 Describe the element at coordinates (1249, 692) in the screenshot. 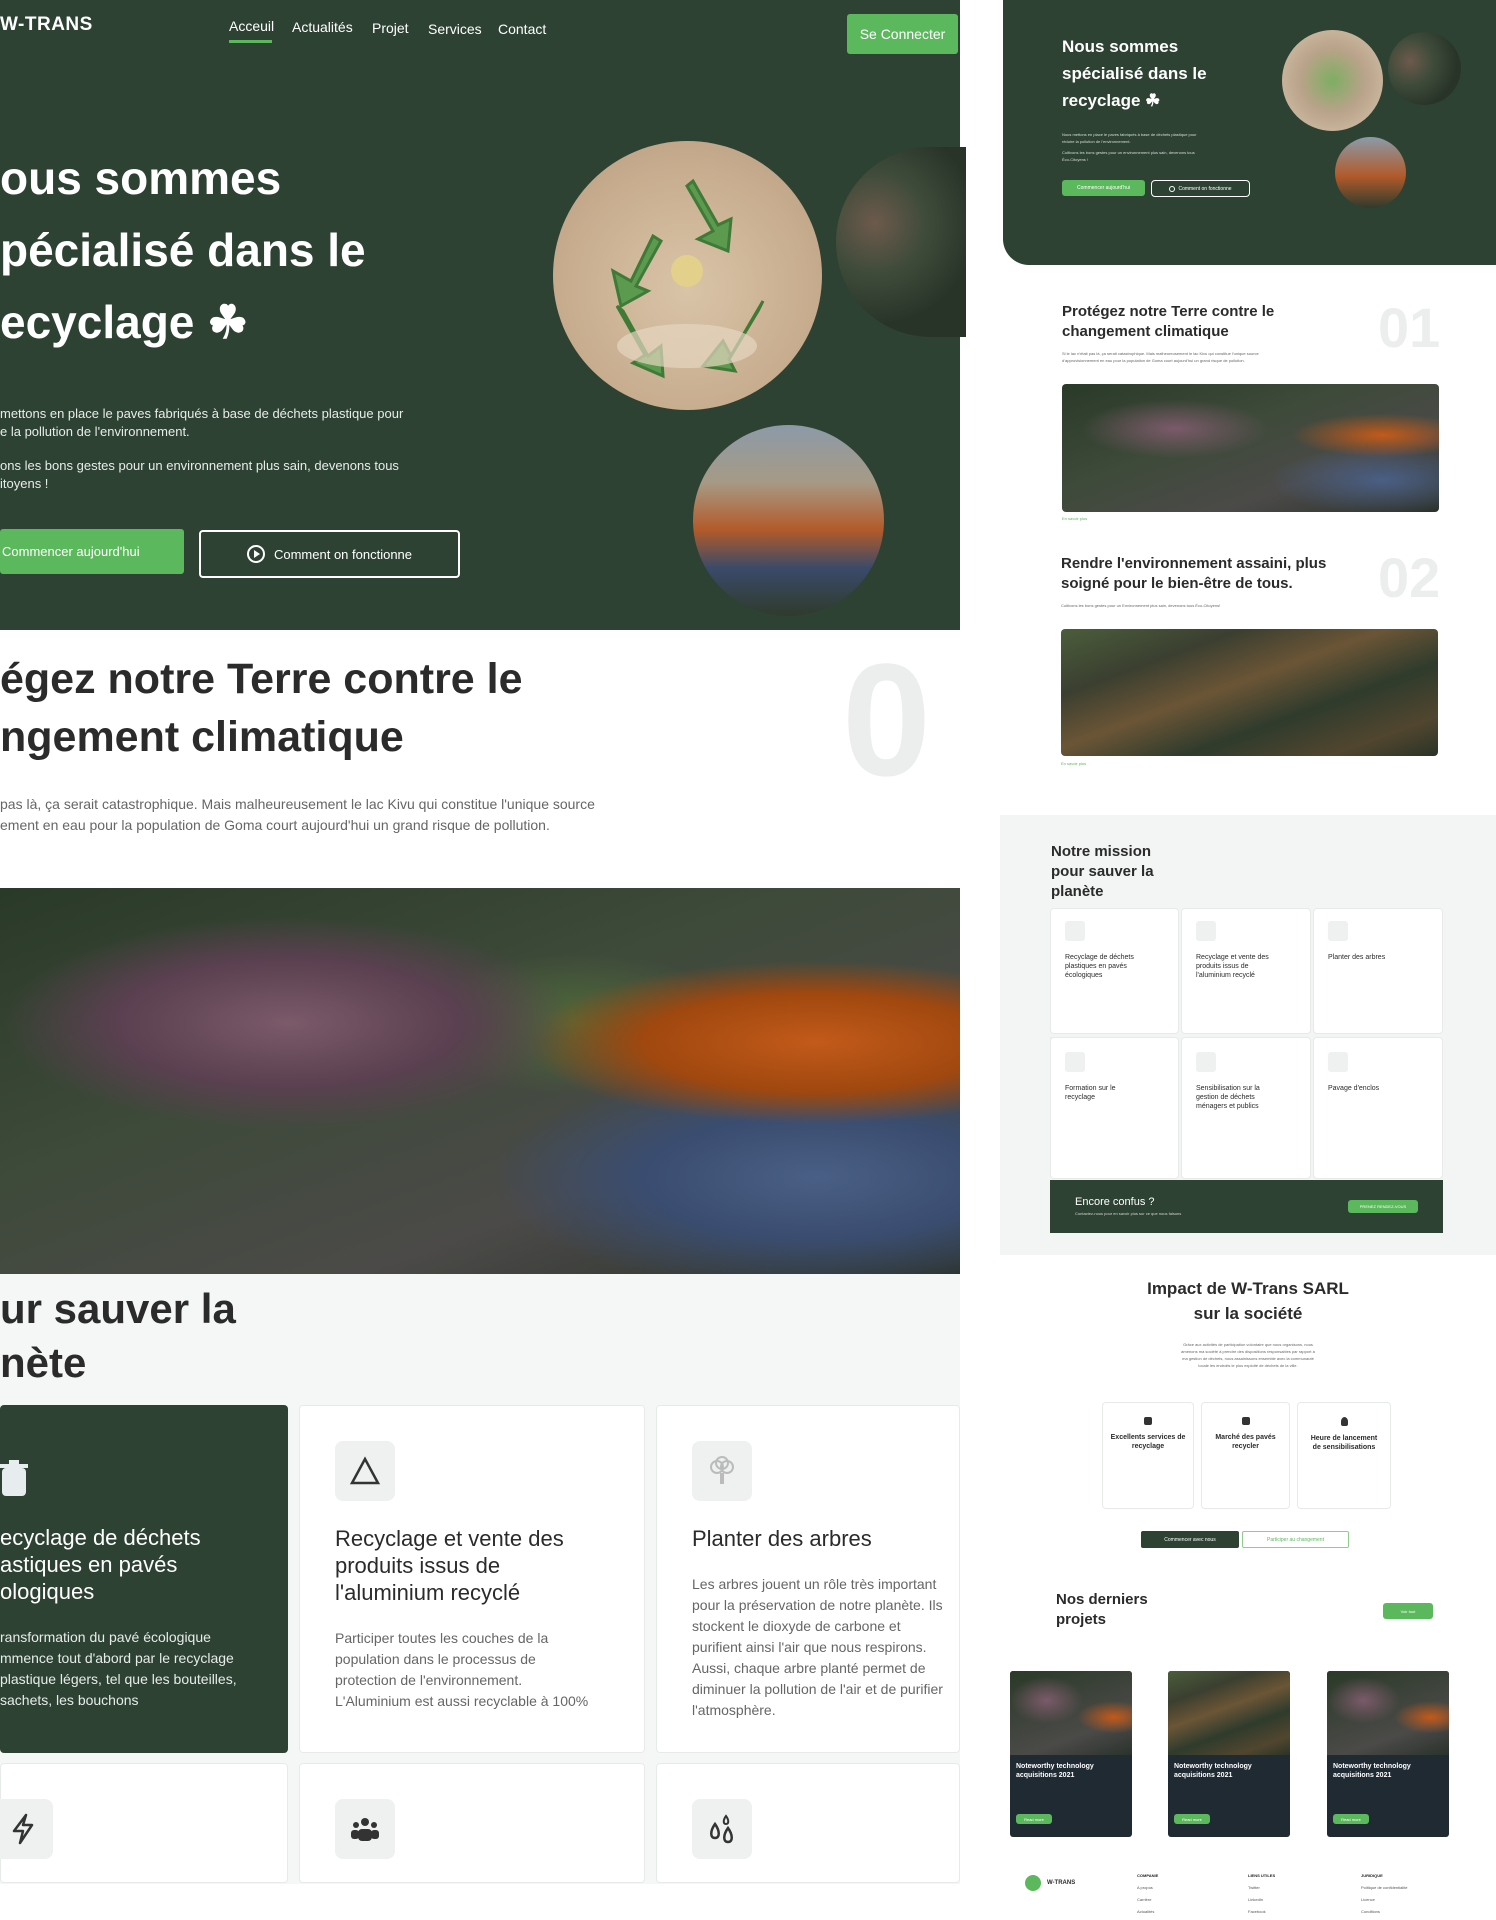

I see `thumb-feature2-photo` at that location.